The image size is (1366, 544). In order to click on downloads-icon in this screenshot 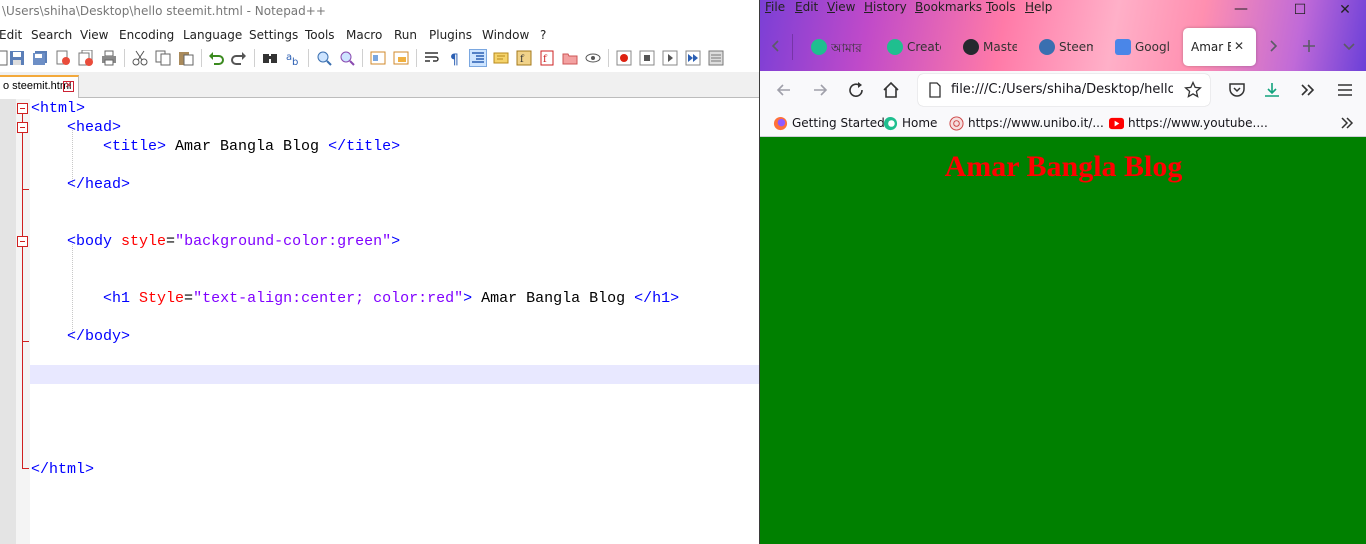, I will do `click(1272, 90)`.